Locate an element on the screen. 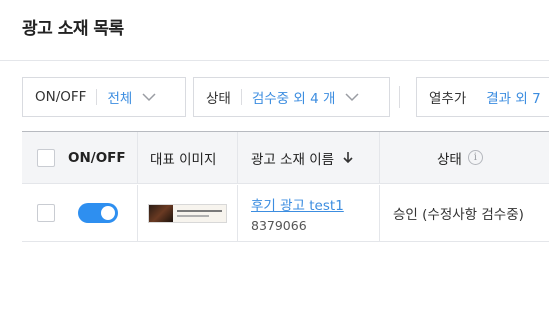 This screenshot has width=549, height=325. row-checkbox is located at coordinates (46, 213).